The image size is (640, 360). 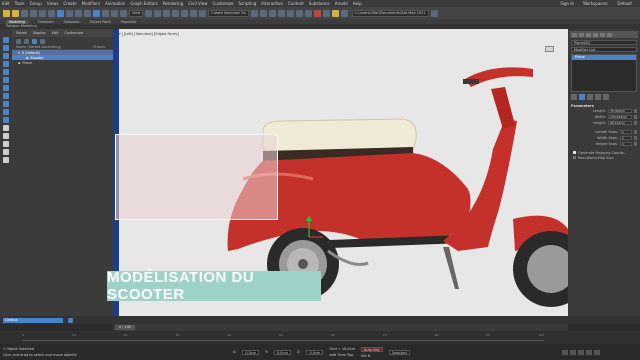 What do you see at coordinates (299, 13) in the screenshot?
I see `schematic-view-icon` at bounding box center [299, 13].